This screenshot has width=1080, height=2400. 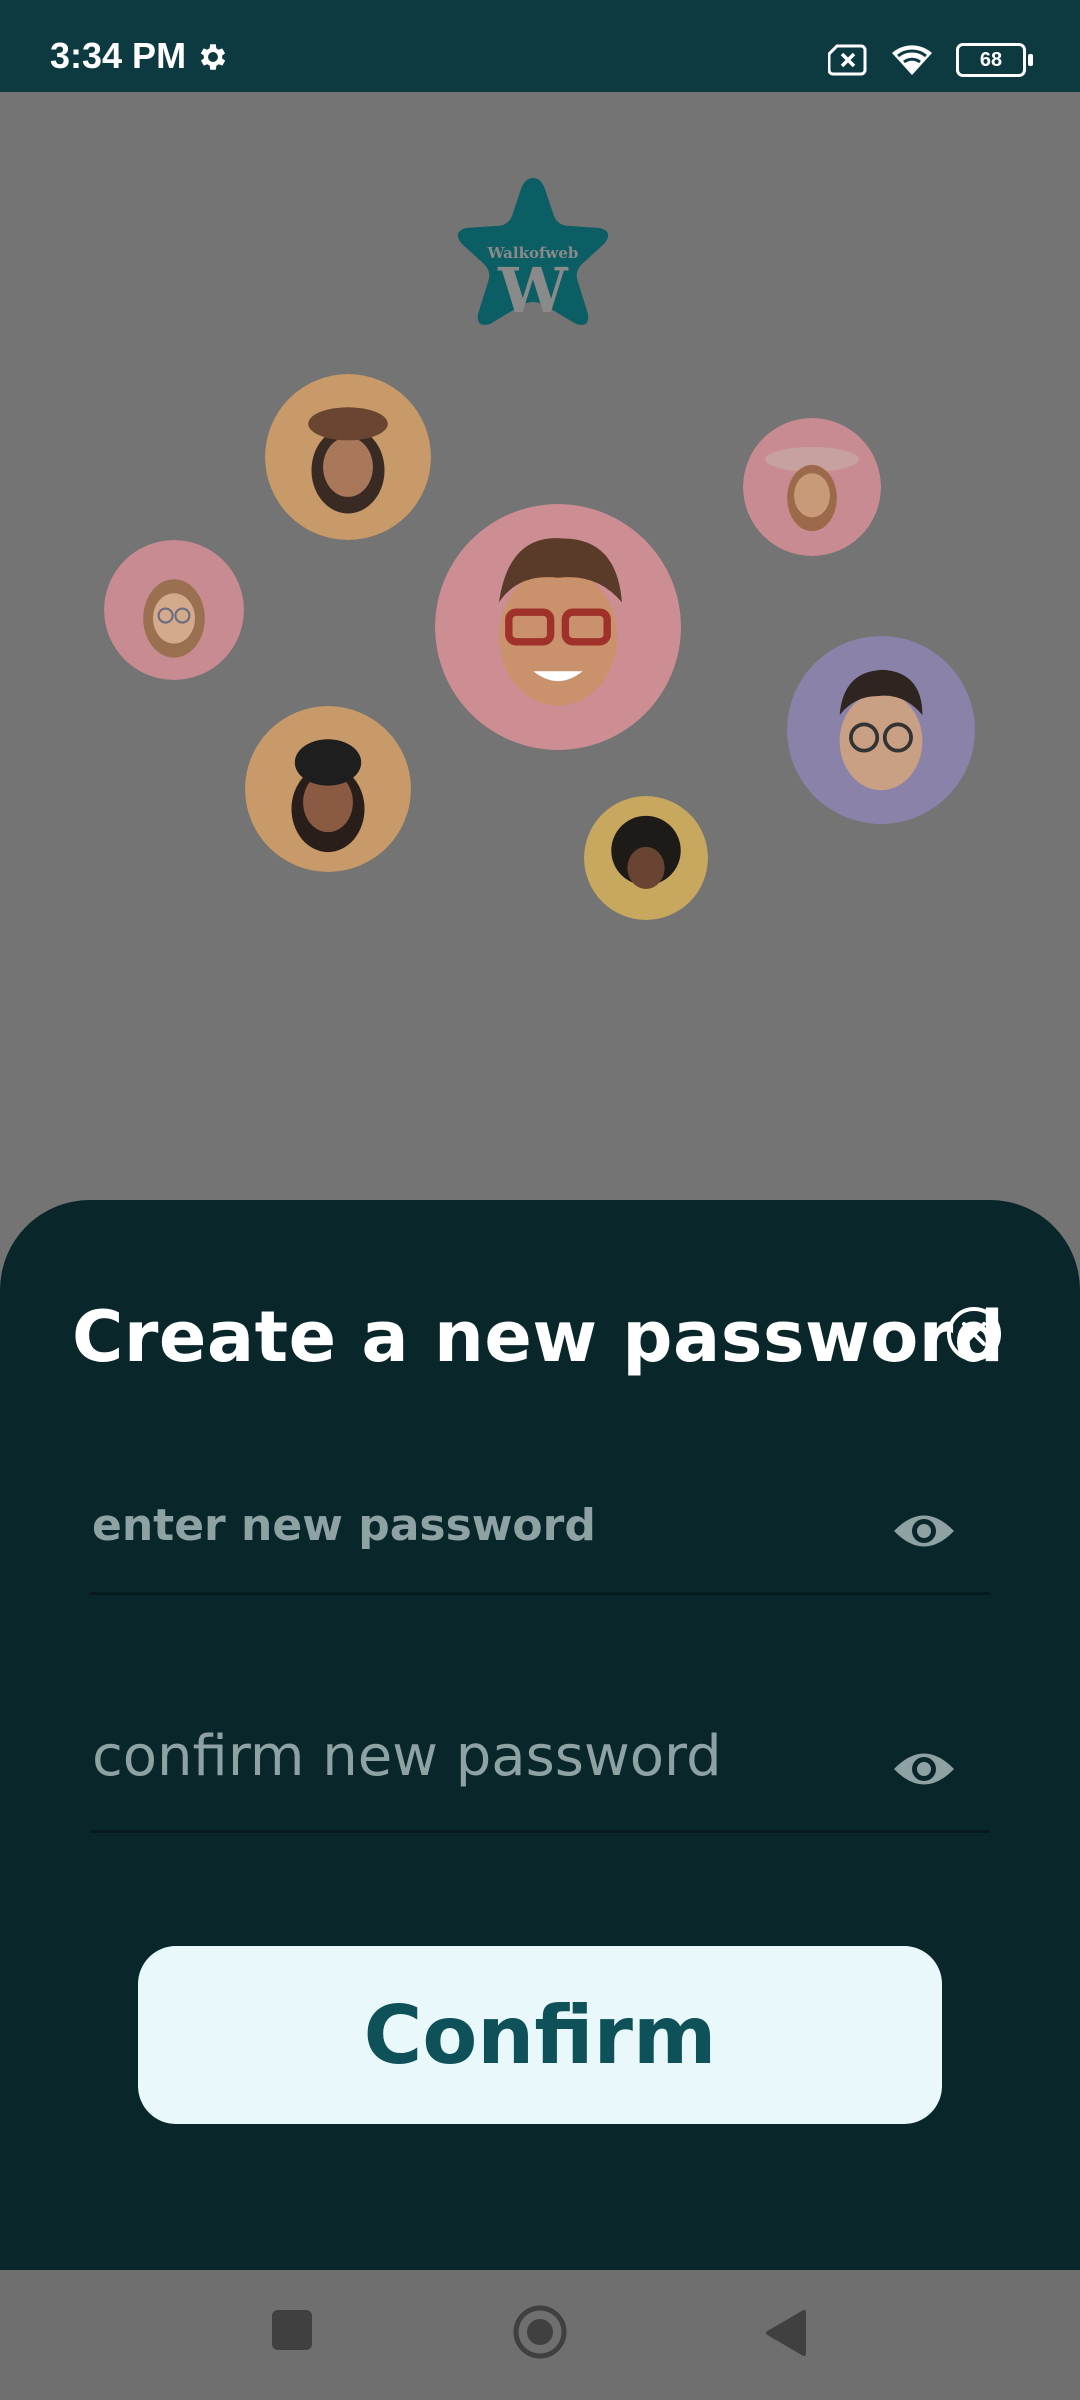 I want to click on confirm-password-field, so click(x=540, y=1751).